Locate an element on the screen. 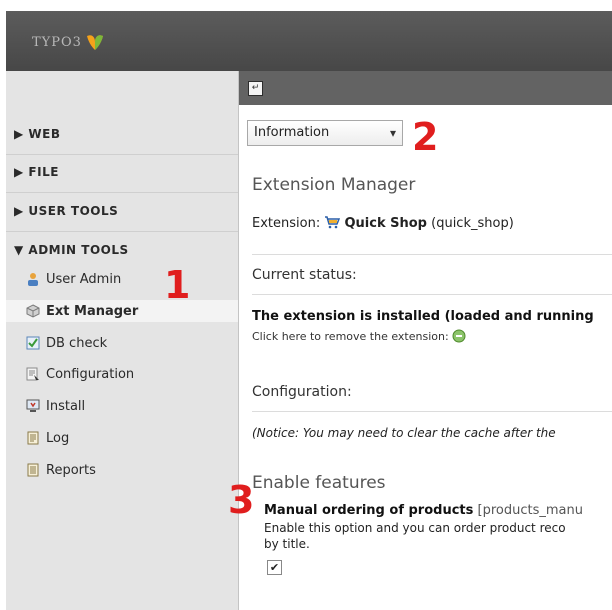 The image size is (612, 610). sidebar-item-label: DB check is located at coordinates (77, 343).